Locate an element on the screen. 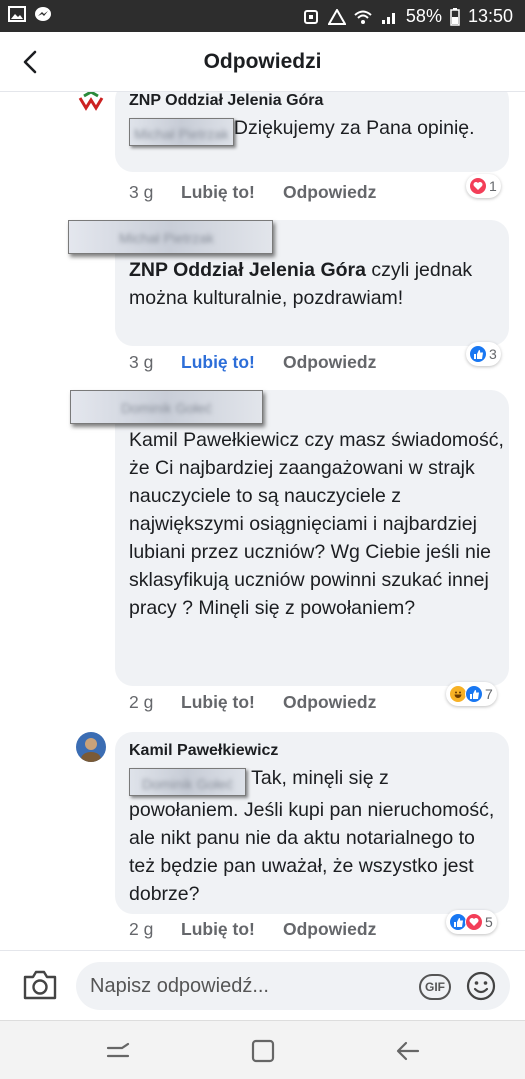  clock: 13:50 is located at coordinates (490, 16).